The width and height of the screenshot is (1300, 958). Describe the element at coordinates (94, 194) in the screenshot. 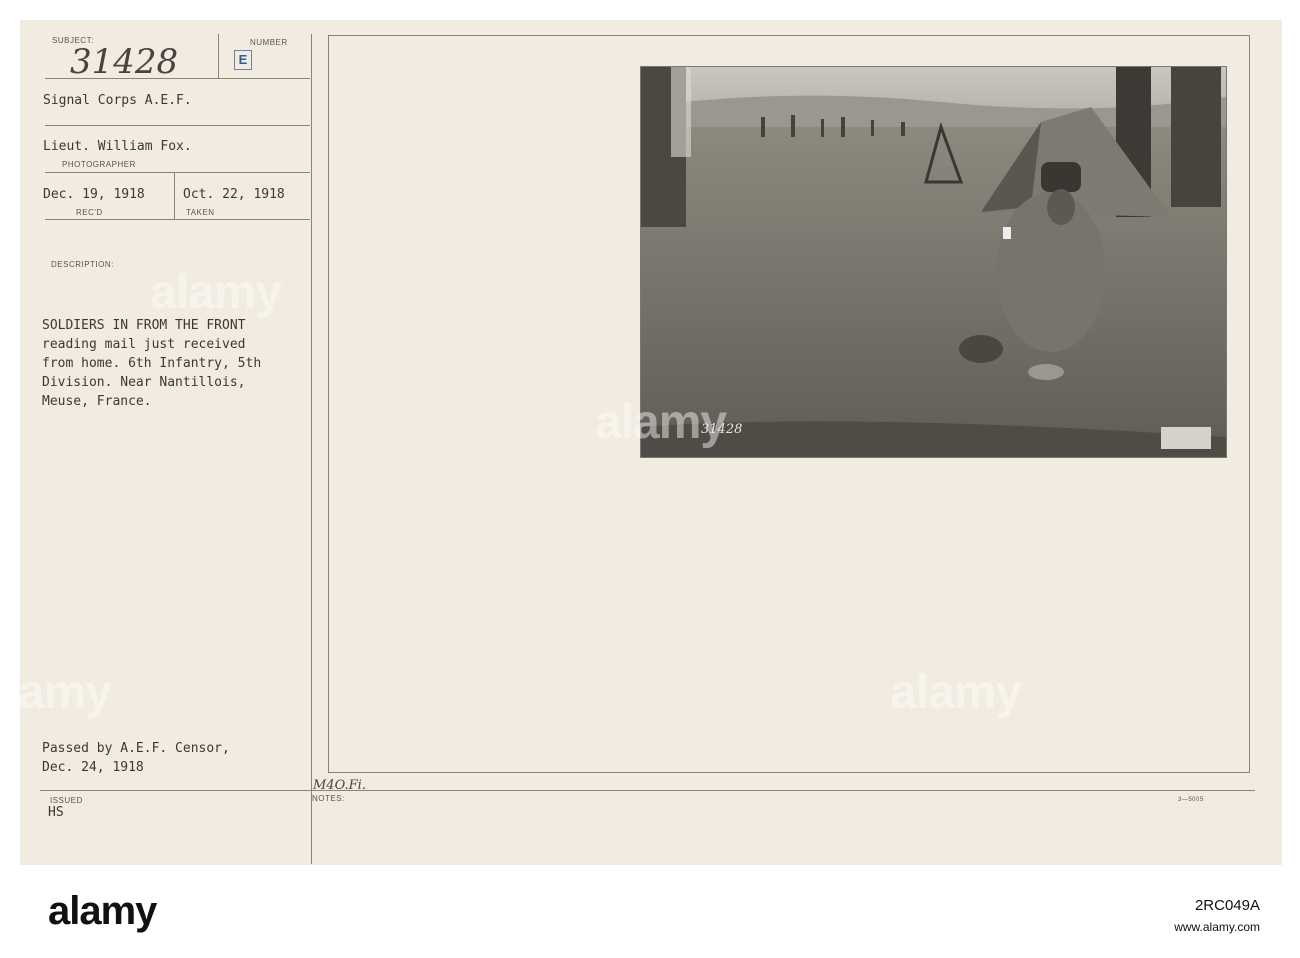

I see `received-date: Dec. 19, 1918` at that location.